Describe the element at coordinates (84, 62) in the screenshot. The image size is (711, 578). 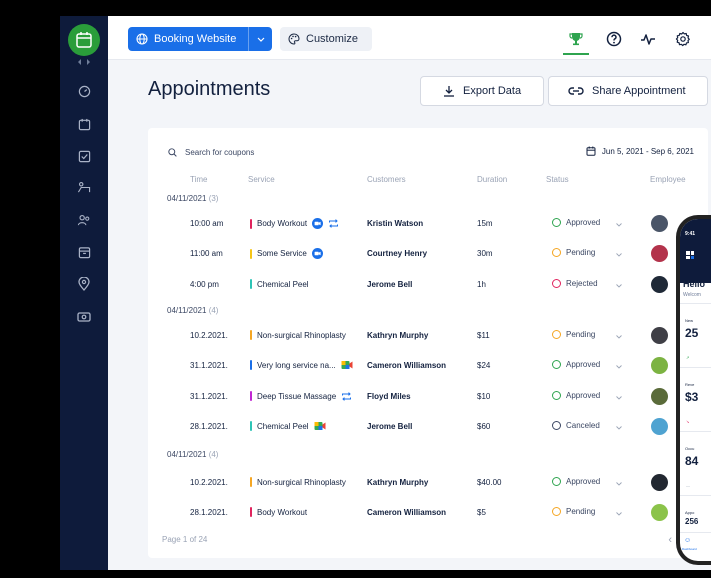
I see `collapse-icon` at that location.